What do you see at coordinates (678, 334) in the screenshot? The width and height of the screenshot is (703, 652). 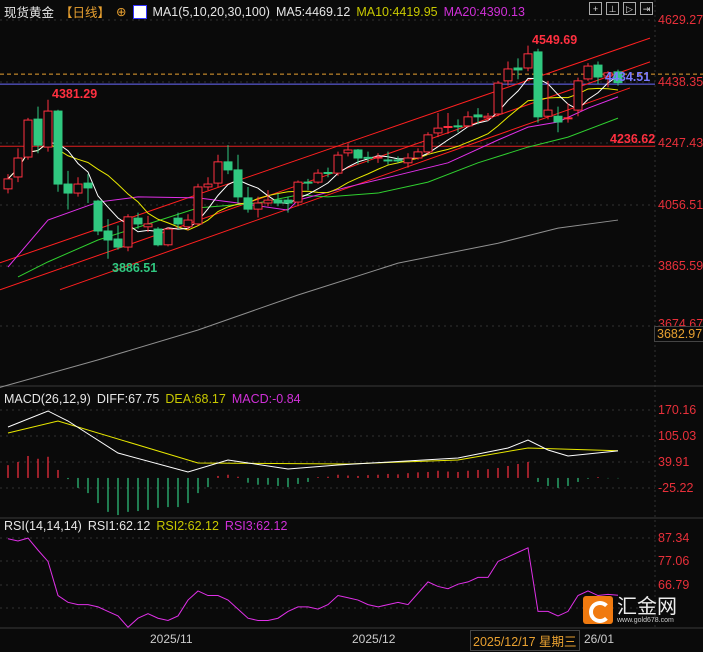 I see `current-price-box: 3682.97` at bounding box center [678, 334].